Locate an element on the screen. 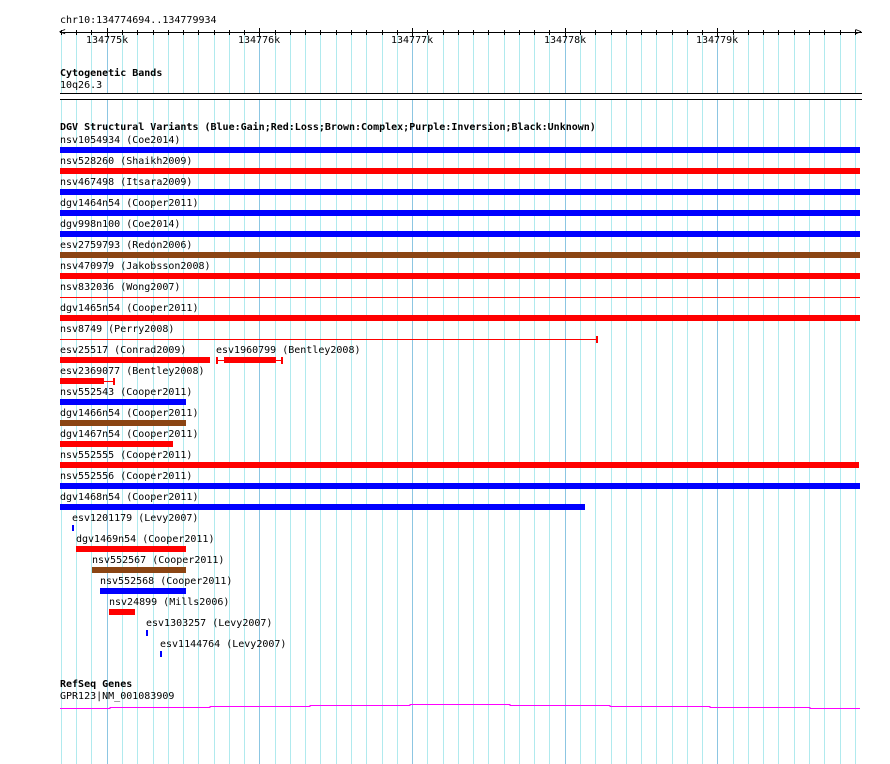 This screenshot has width=890, height=764. feature-label: nsv467498 (Itsara2009) is located at coordinates (126, 182).